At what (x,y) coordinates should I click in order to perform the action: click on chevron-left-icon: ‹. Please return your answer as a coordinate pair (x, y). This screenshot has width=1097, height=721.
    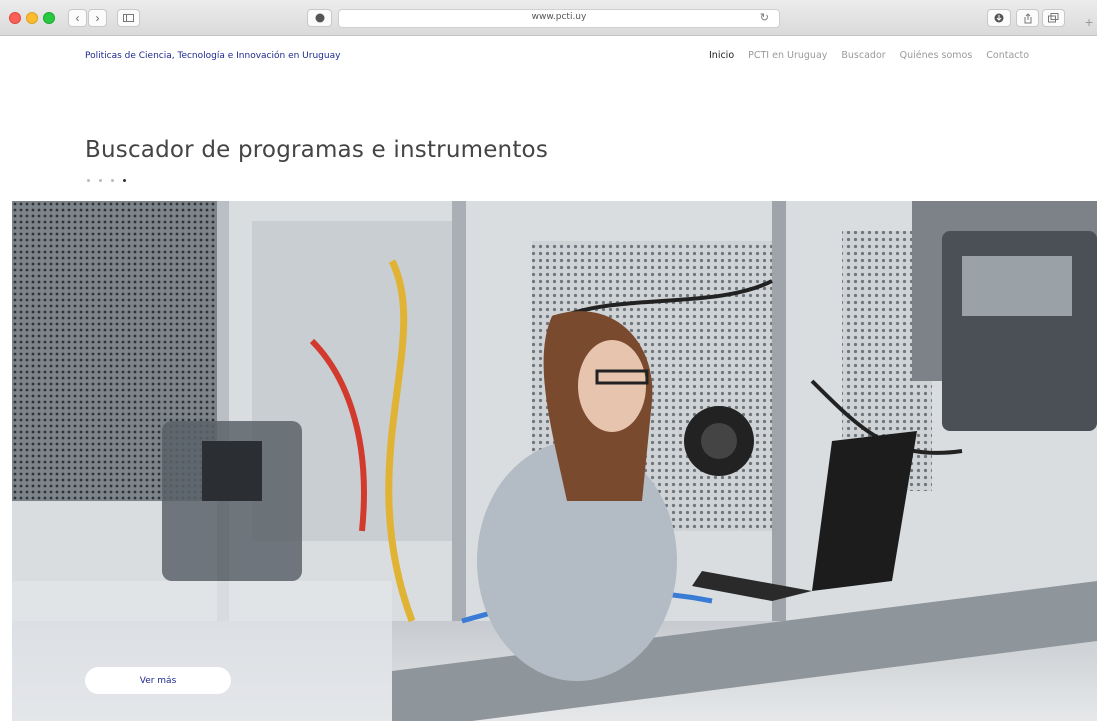
    Looking at the image, I should click on (77, 18).